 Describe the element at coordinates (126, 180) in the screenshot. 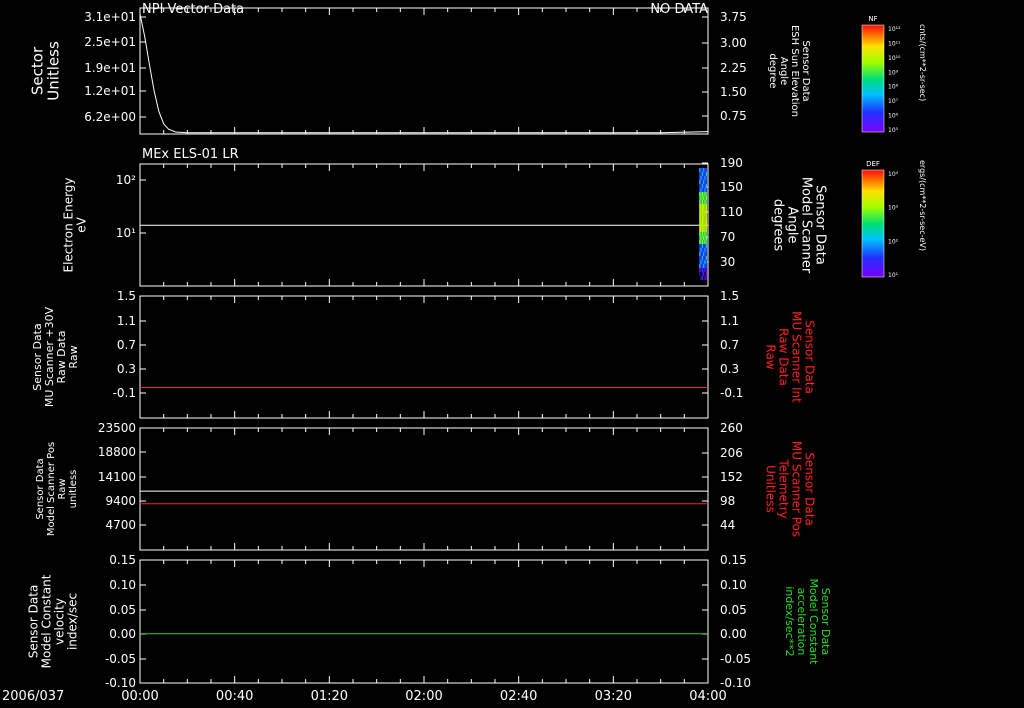

I see `left-tick-label: 10²` at that location.